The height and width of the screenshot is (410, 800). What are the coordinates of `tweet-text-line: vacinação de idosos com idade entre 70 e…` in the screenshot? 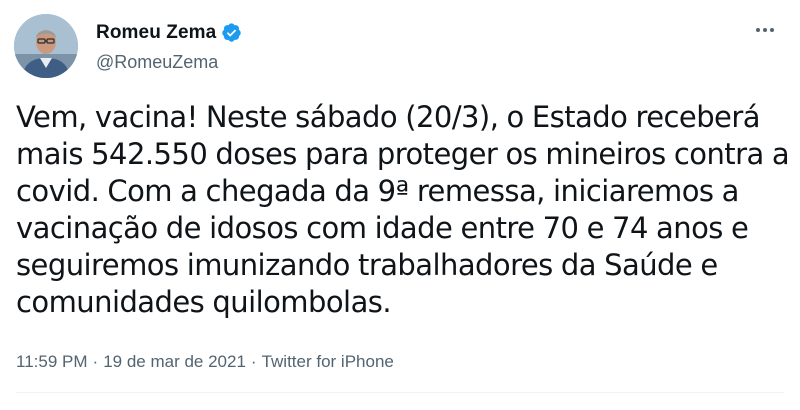 It's located at (382, 228).